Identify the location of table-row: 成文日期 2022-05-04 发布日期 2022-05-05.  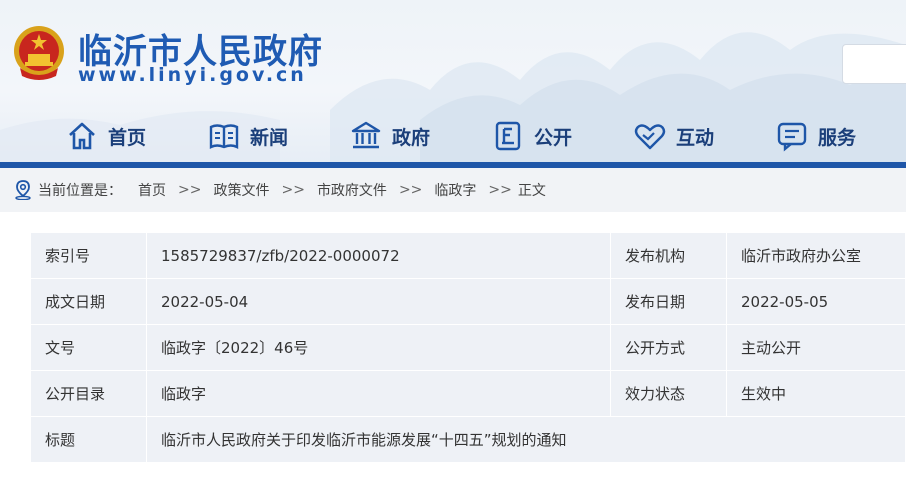
(468, 301).